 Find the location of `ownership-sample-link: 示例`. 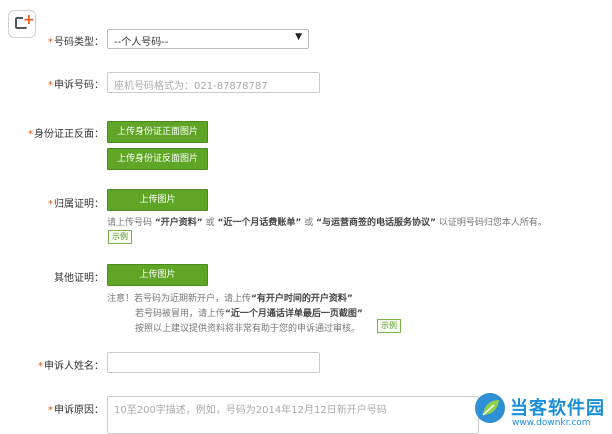

ownership-sample-link: 示例 is located at coordinates (120, 237).